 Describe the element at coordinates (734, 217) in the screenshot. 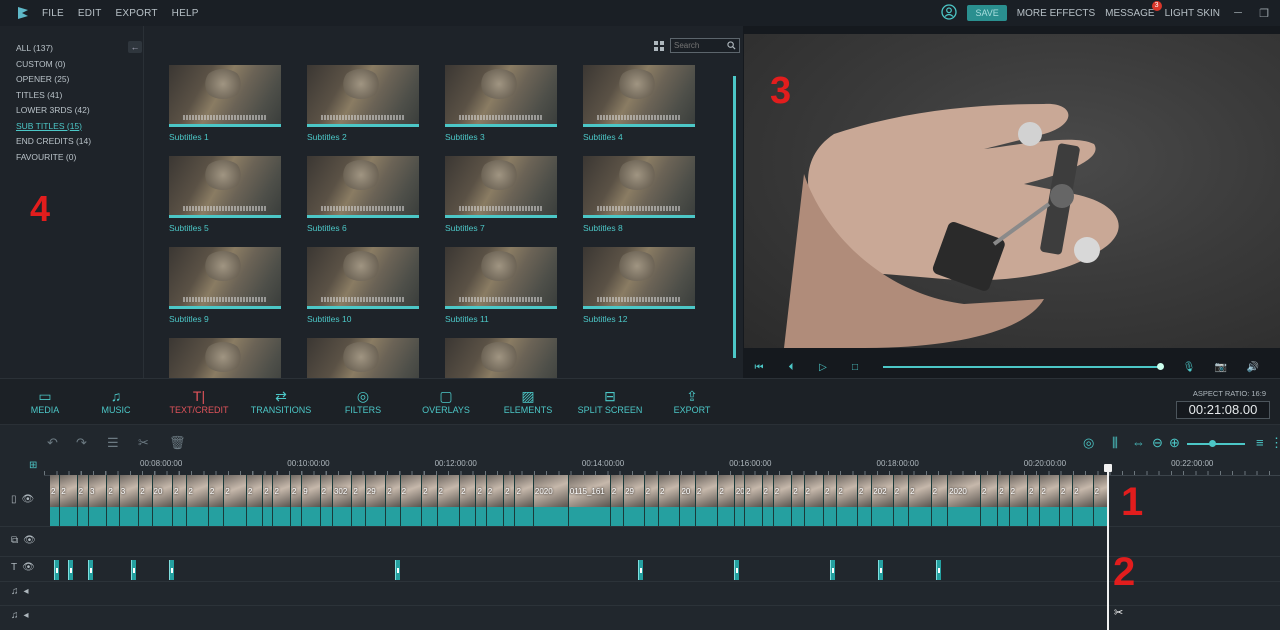

I see `library-scrollbar` at that location.